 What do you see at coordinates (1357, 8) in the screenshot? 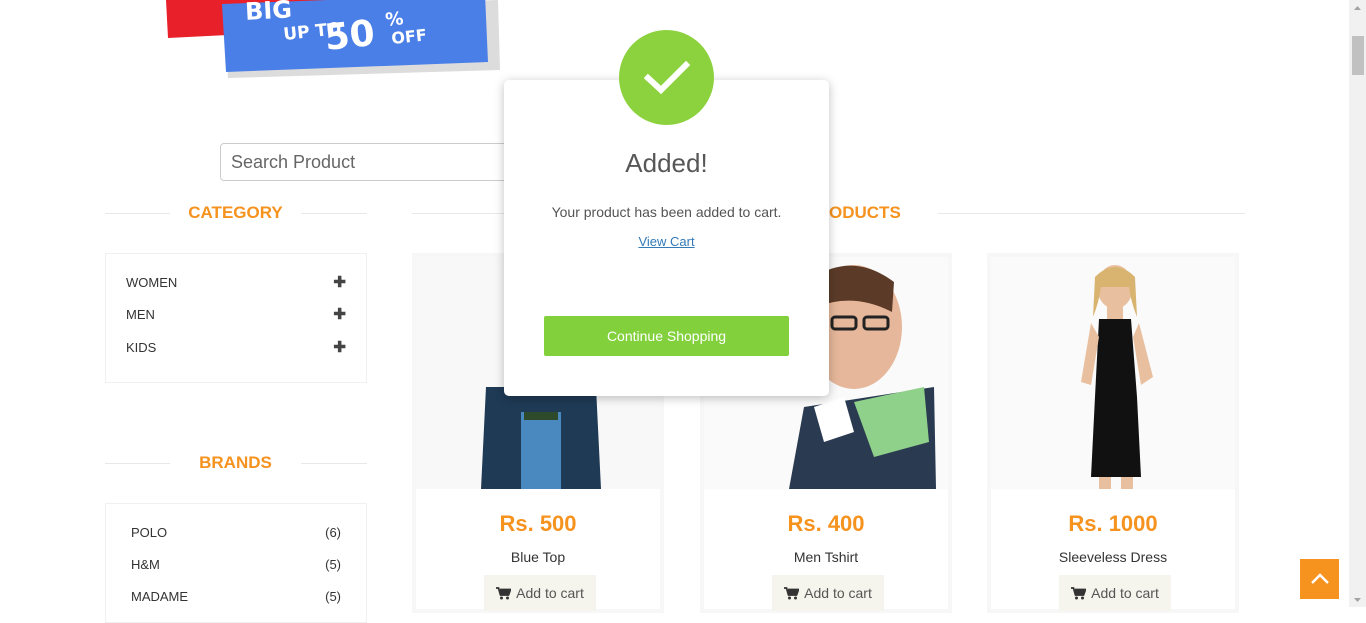
I see `scroll-up-arrow-icon` at bounding box center [1357, 8].